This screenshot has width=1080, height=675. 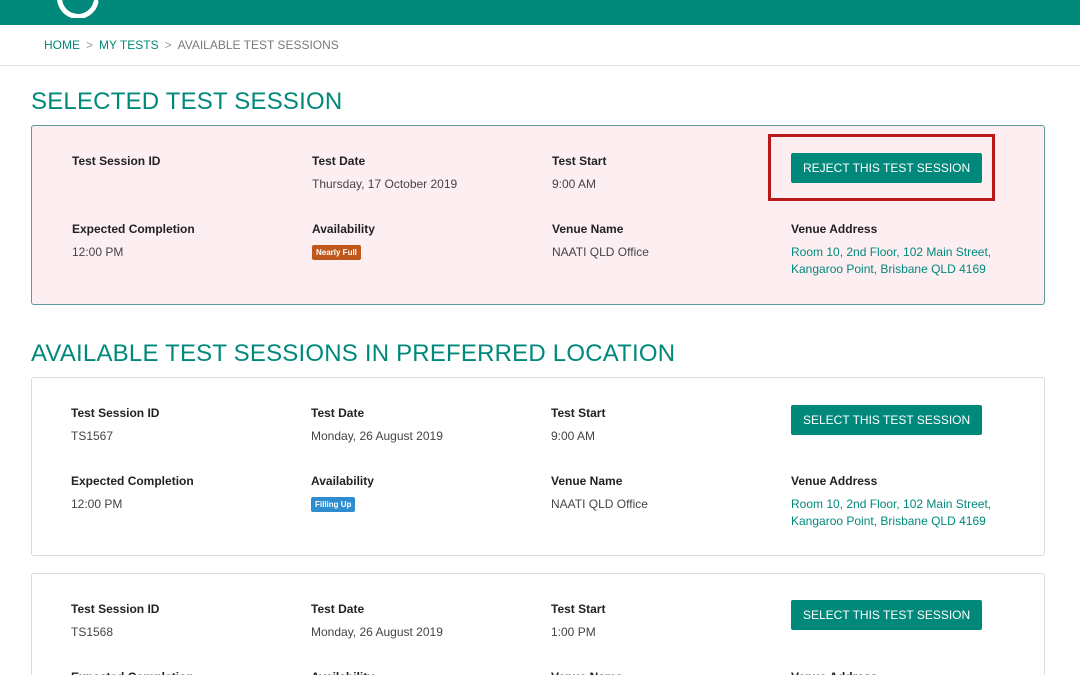 I want to click on venue-address-field: Venue Address, so click(x=834, y=672).